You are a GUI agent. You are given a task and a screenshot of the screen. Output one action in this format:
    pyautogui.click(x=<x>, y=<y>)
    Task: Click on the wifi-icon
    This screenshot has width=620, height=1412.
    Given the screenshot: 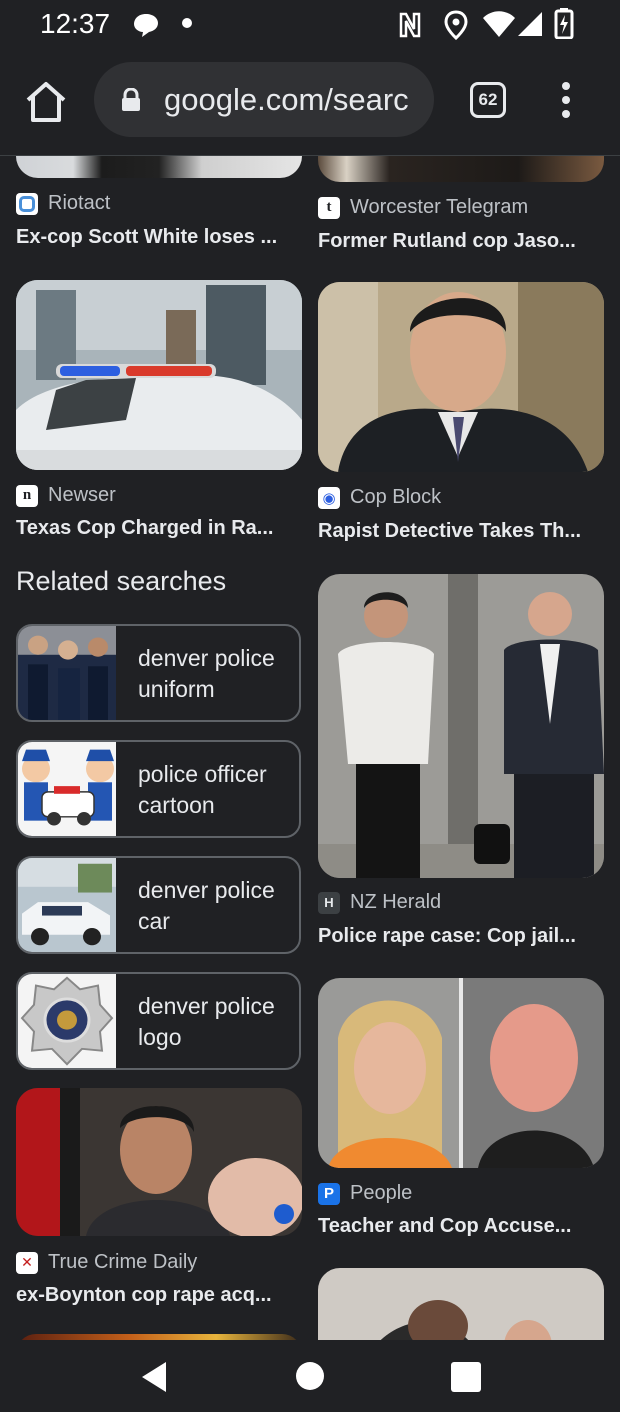 What is the action you would take?
    pyautogui.click(x=499, y=24)
    